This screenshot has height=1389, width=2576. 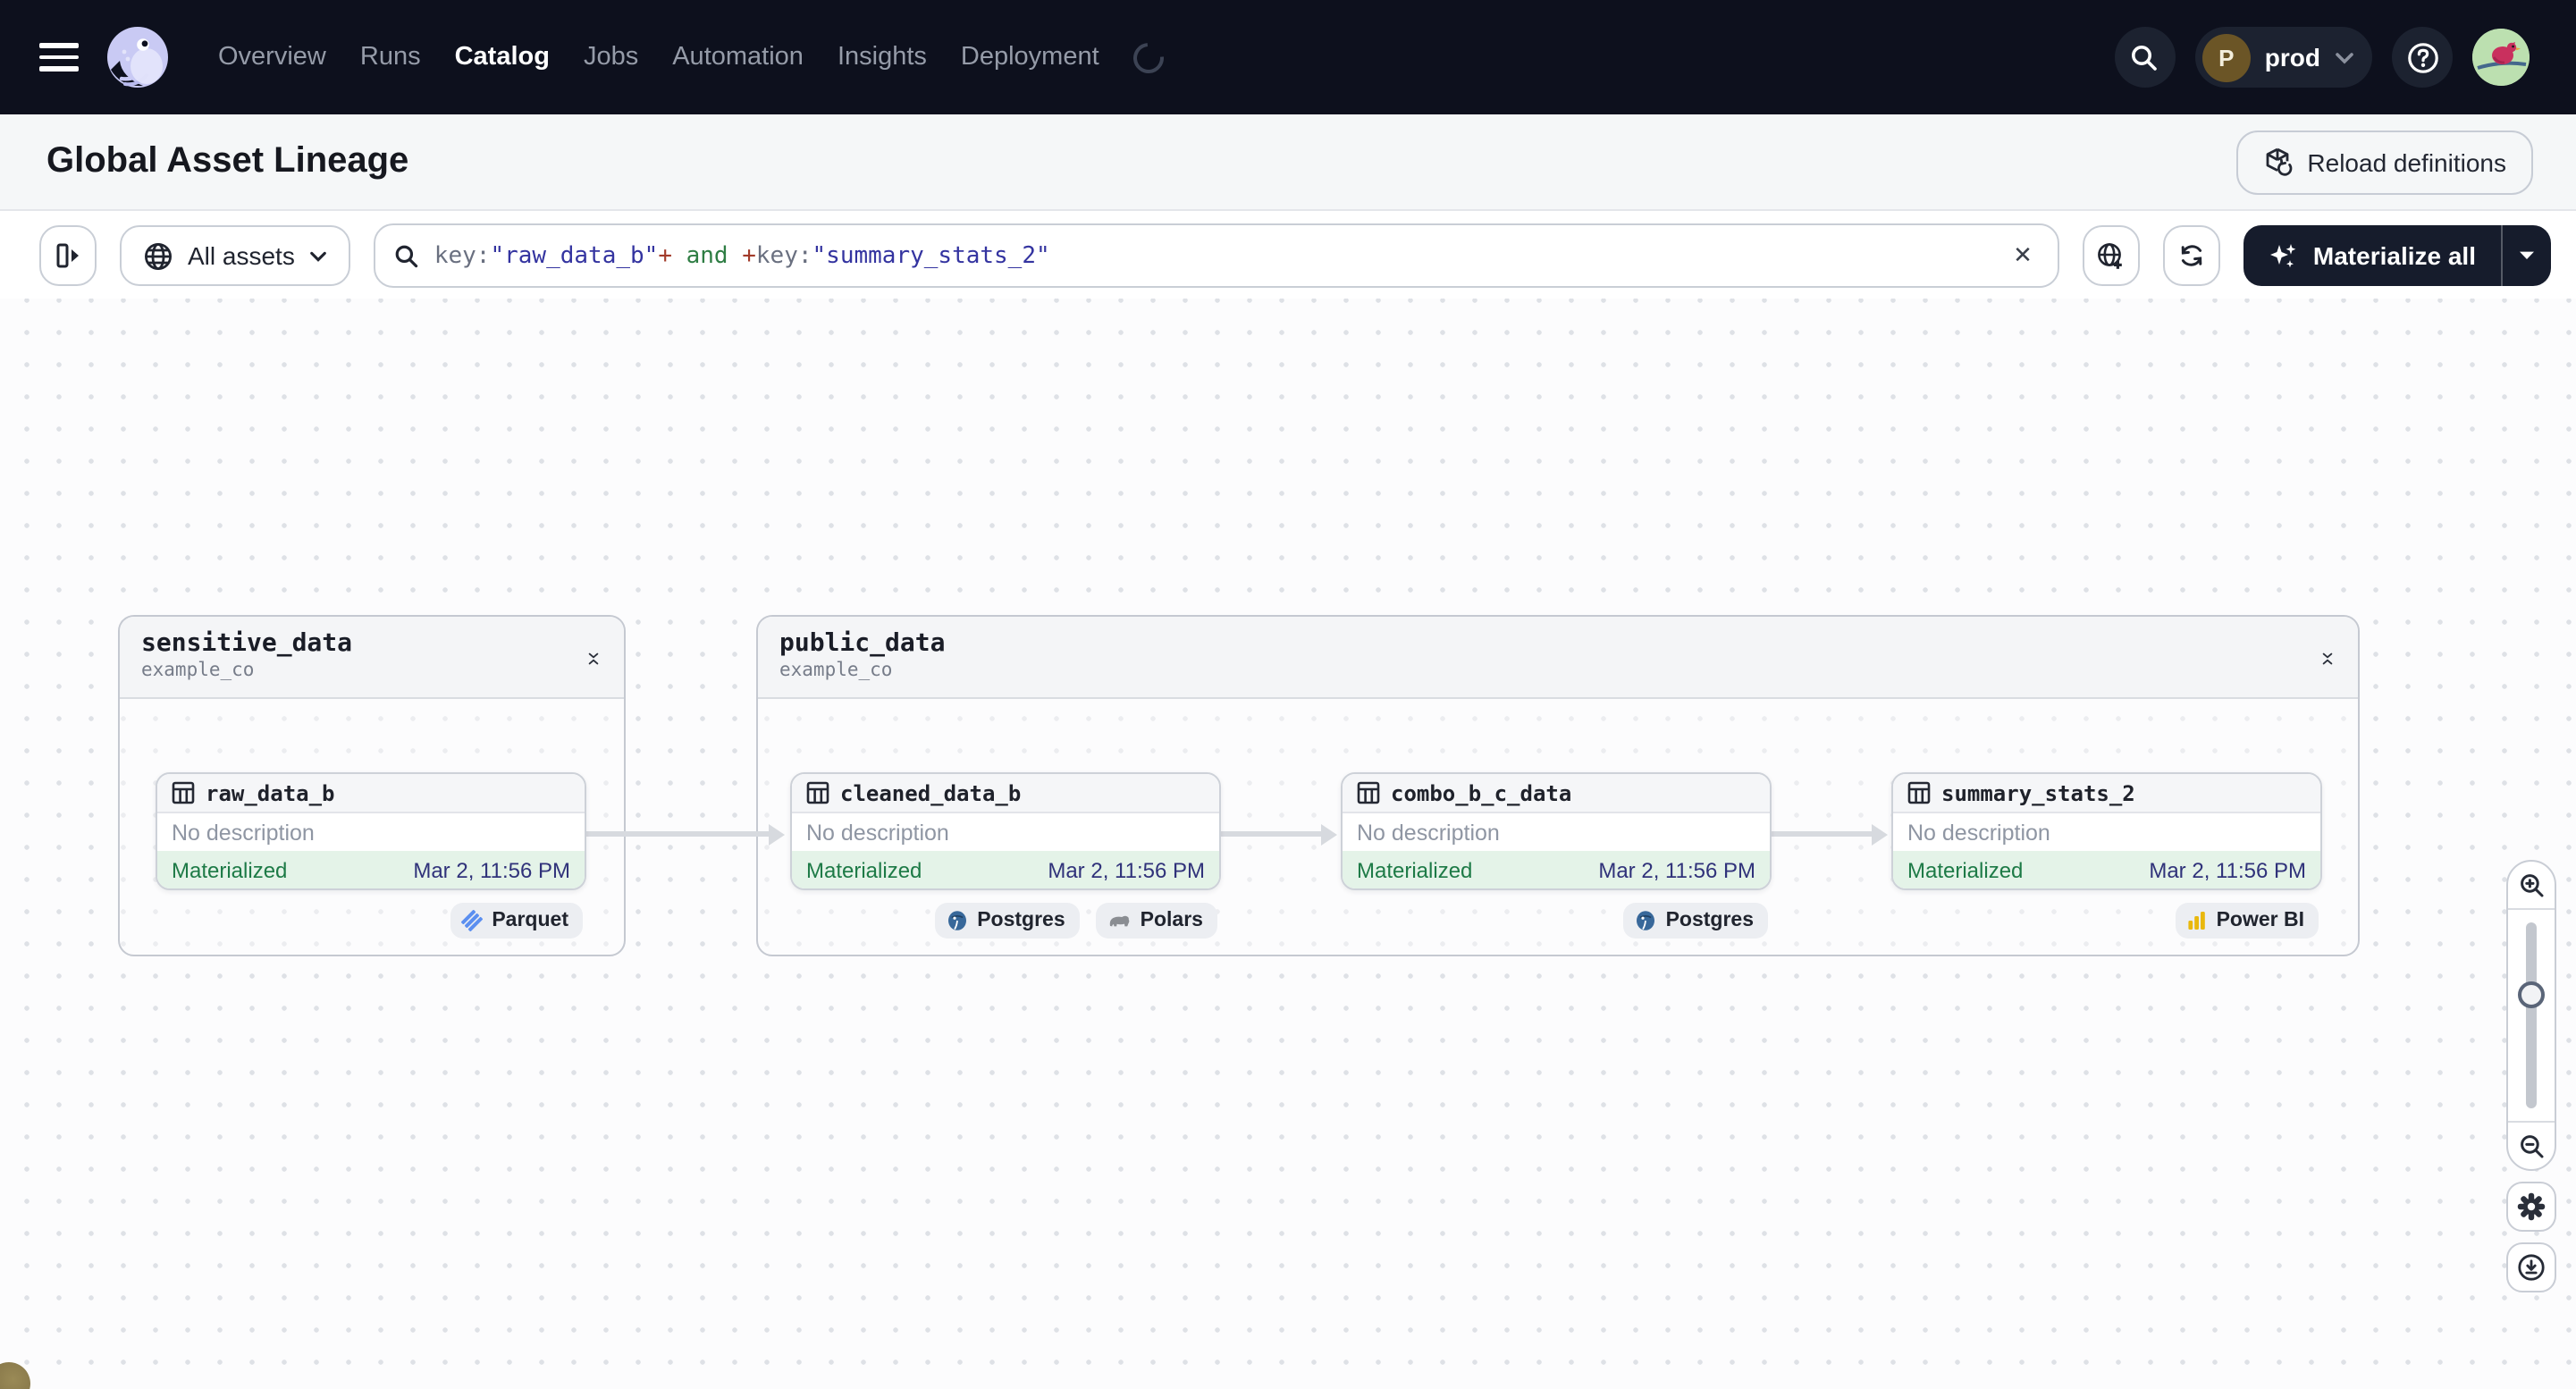 I want to click on lineage-edge, so click(x=685, y=834).